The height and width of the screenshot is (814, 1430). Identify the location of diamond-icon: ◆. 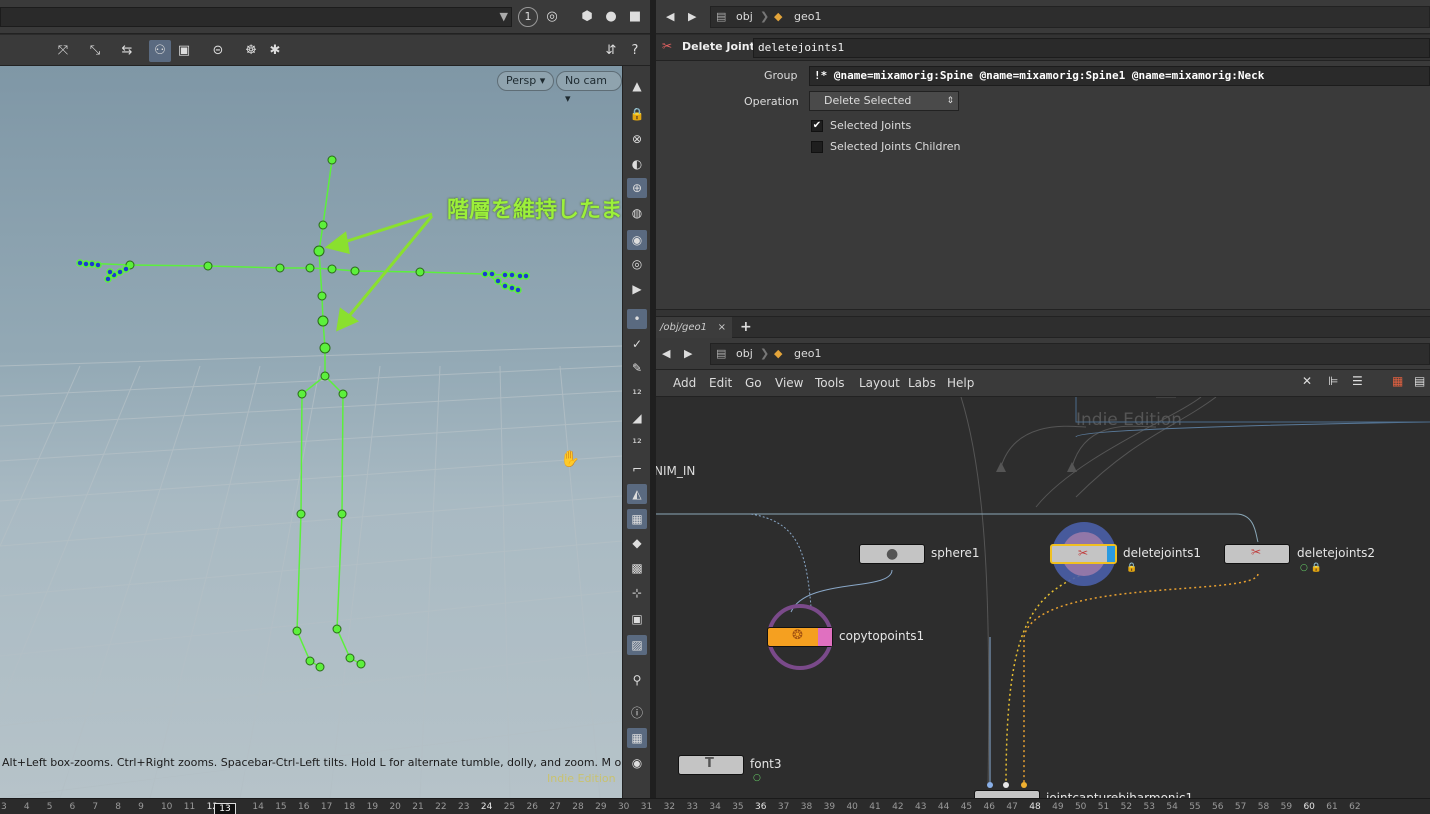
(637, 543).